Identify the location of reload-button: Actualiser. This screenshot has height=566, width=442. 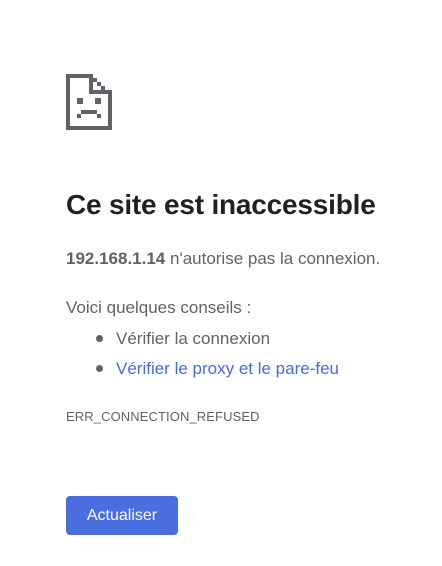
(122, 515).